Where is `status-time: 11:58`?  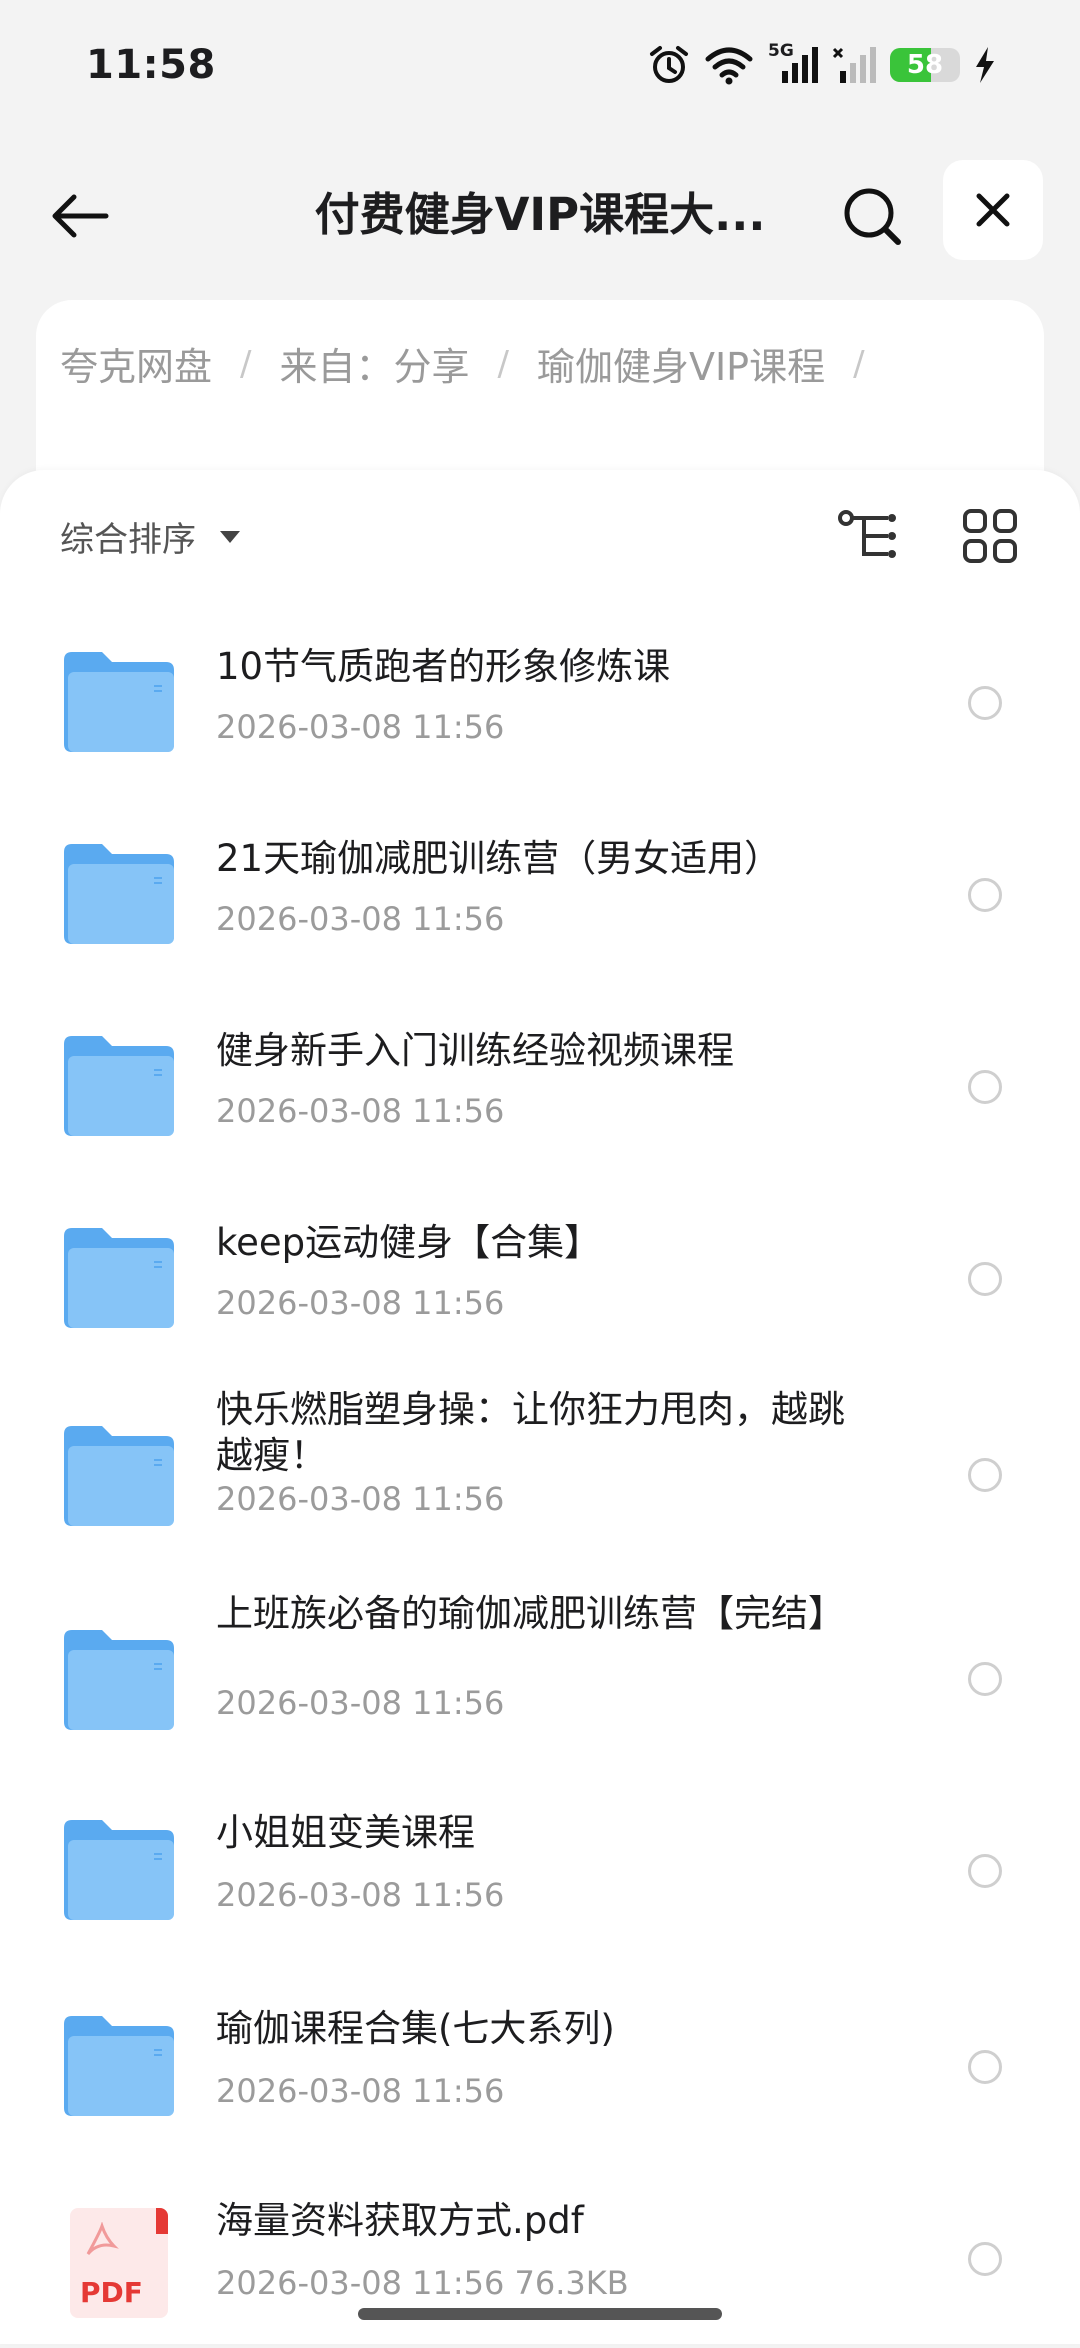 status-time: 11:58 is located at coordinates (151, 65).